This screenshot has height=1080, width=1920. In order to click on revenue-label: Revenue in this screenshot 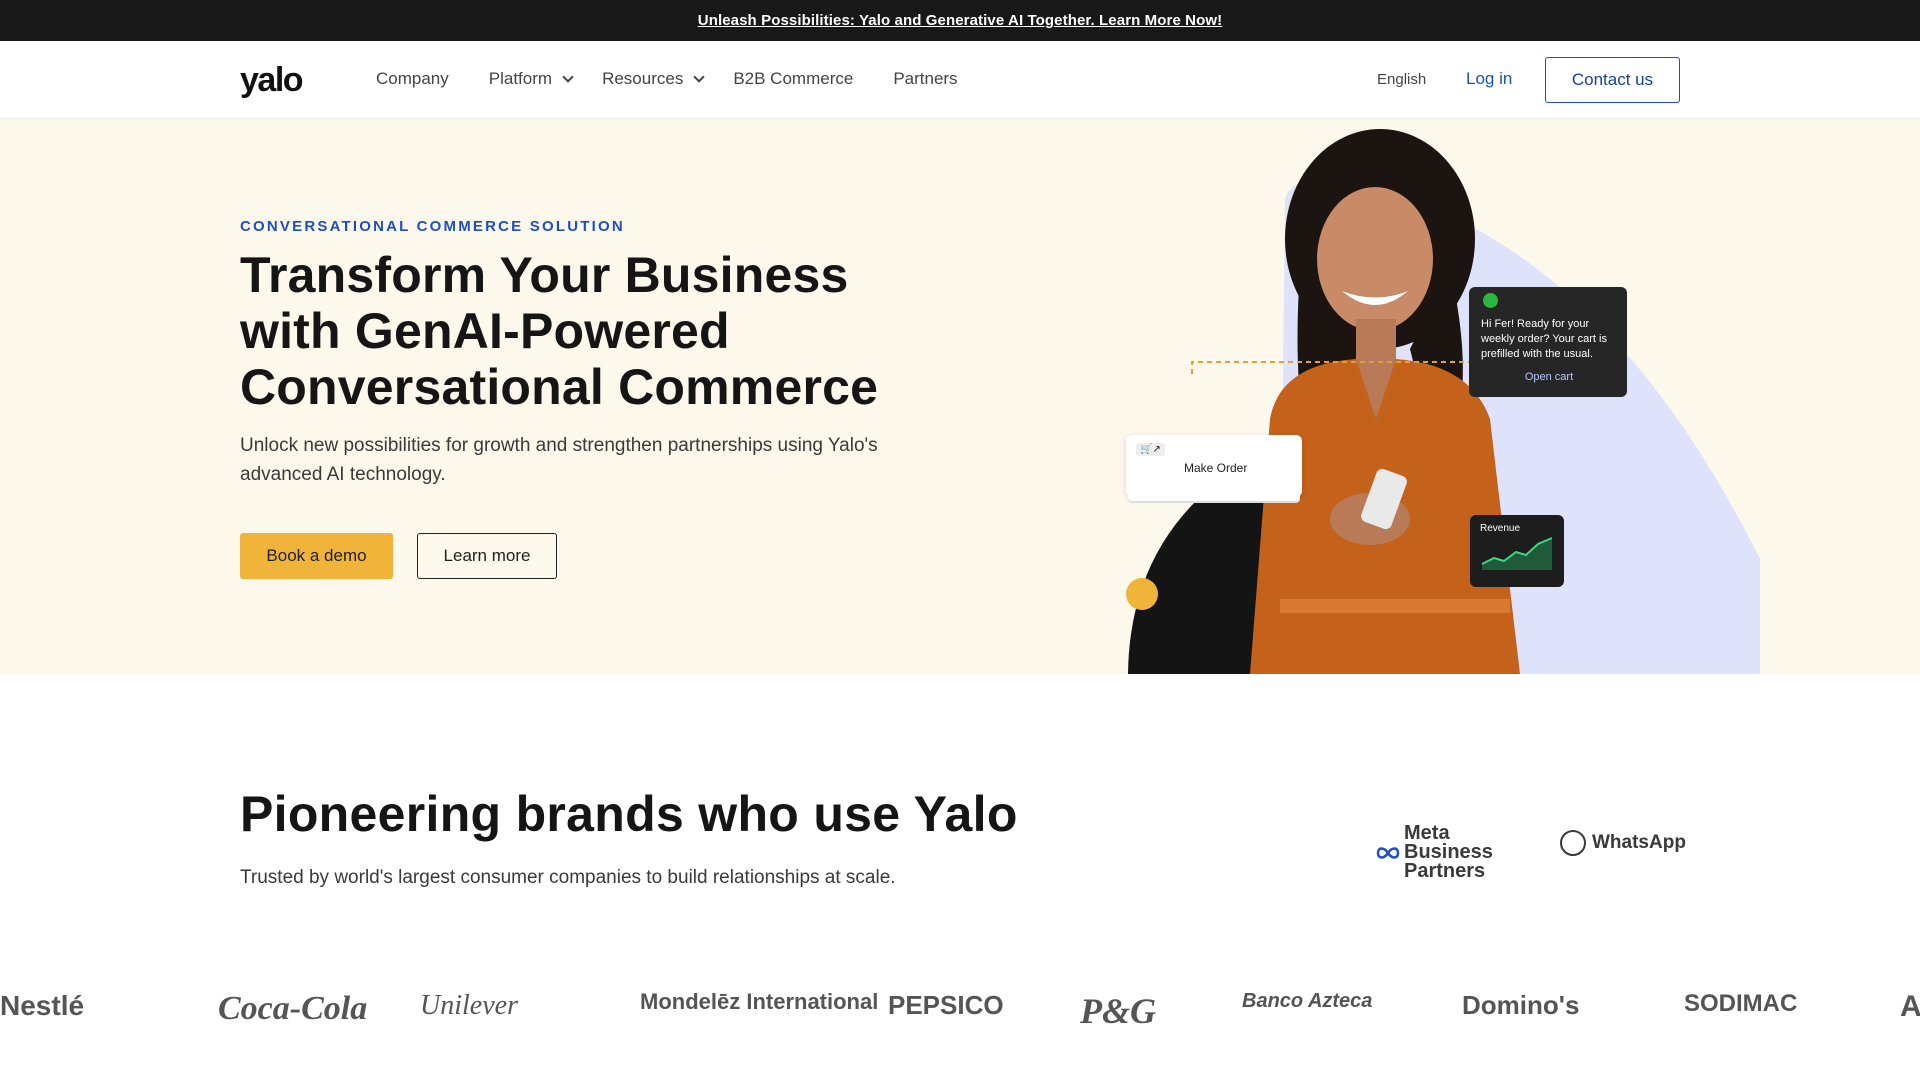, I will do `click(1500, 528)`.